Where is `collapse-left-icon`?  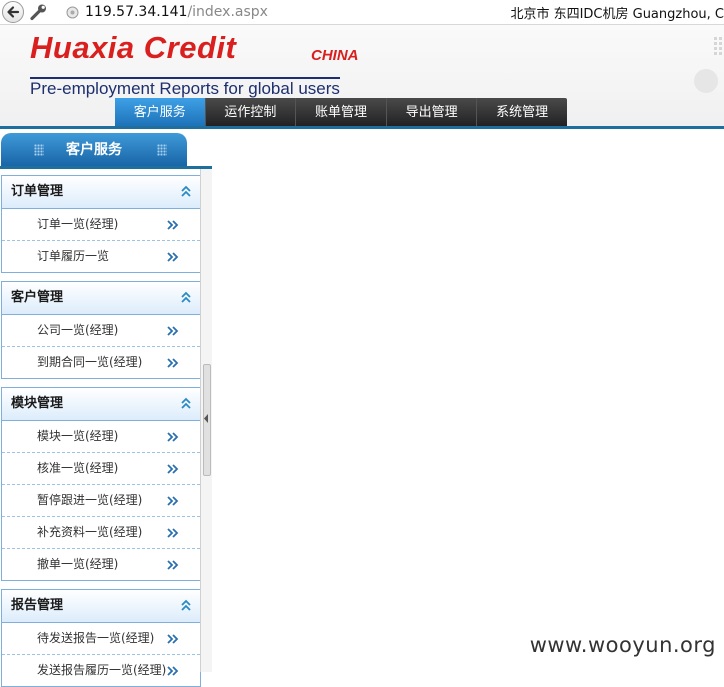 collapse-left-icon is located at coordinates (206, 418).